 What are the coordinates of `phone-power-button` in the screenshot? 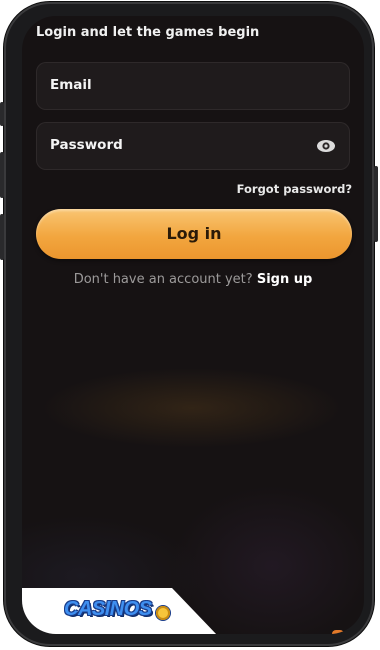 It's located at (376, 204).